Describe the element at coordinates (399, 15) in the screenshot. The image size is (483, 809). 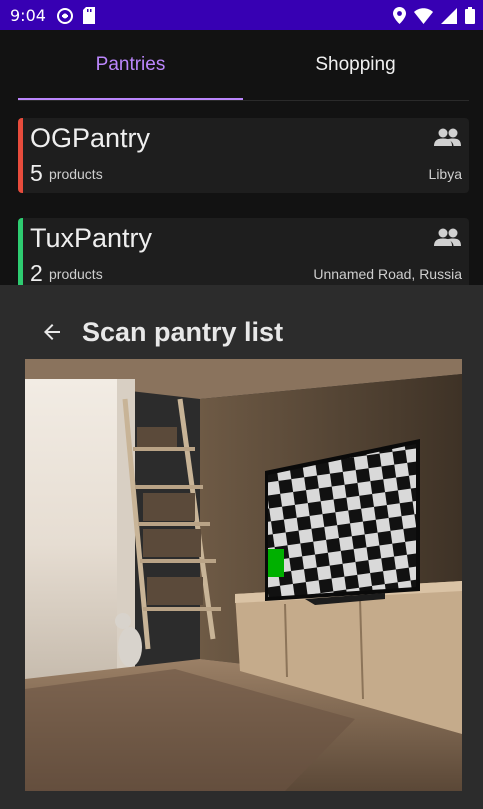
I see `location-icon` at that location.